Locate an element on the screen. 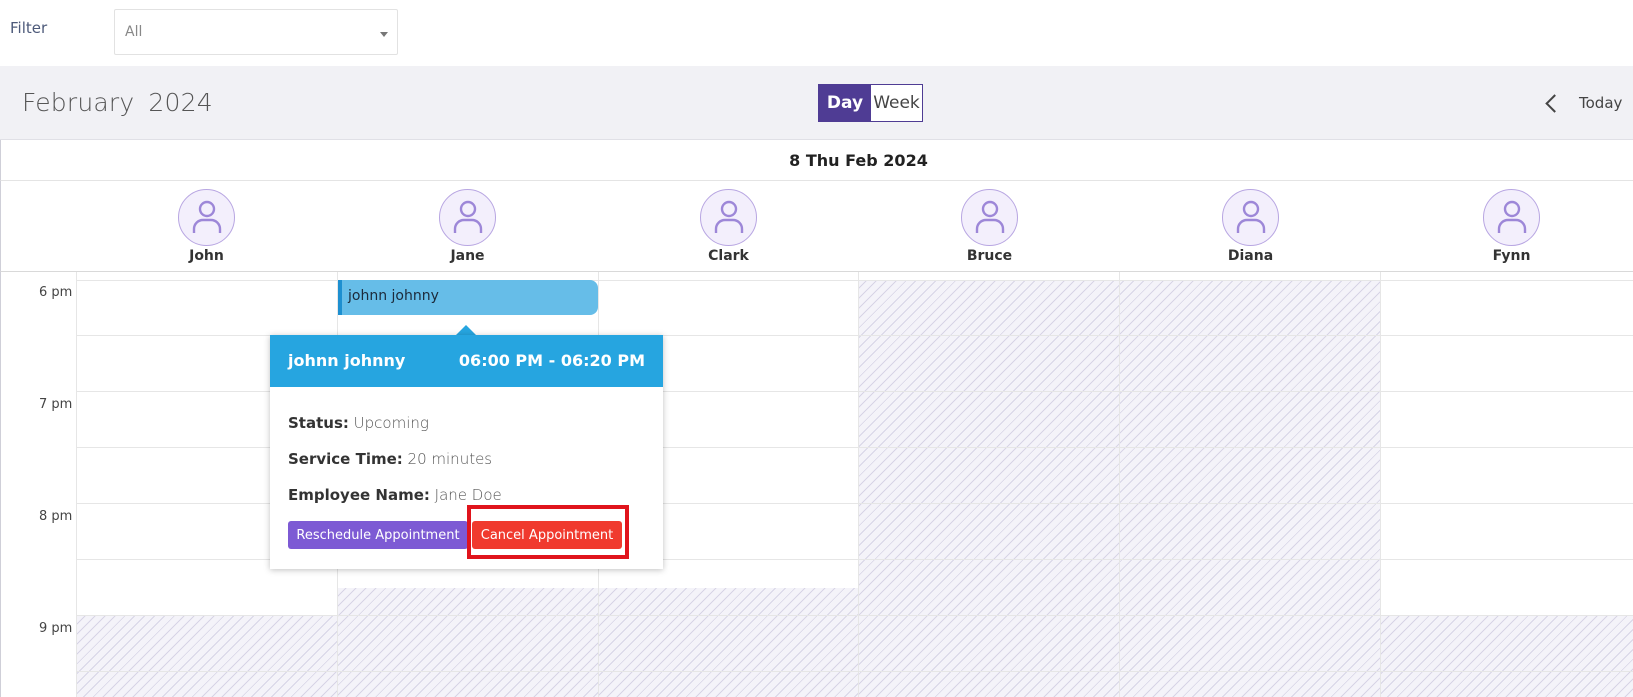 This screenshot has width=1633, height=697. resource-name: Clark is located at coordinates (728, 256).